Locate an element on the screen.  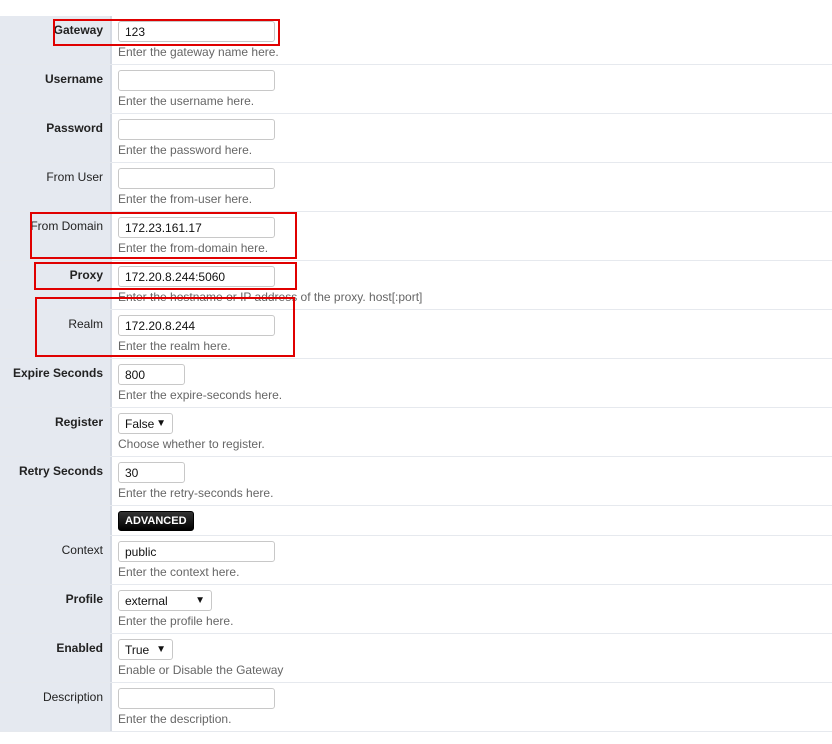
expire-seconds-cell: 800 Enter the expire-seconds here. is located at coordinates (197, 383).